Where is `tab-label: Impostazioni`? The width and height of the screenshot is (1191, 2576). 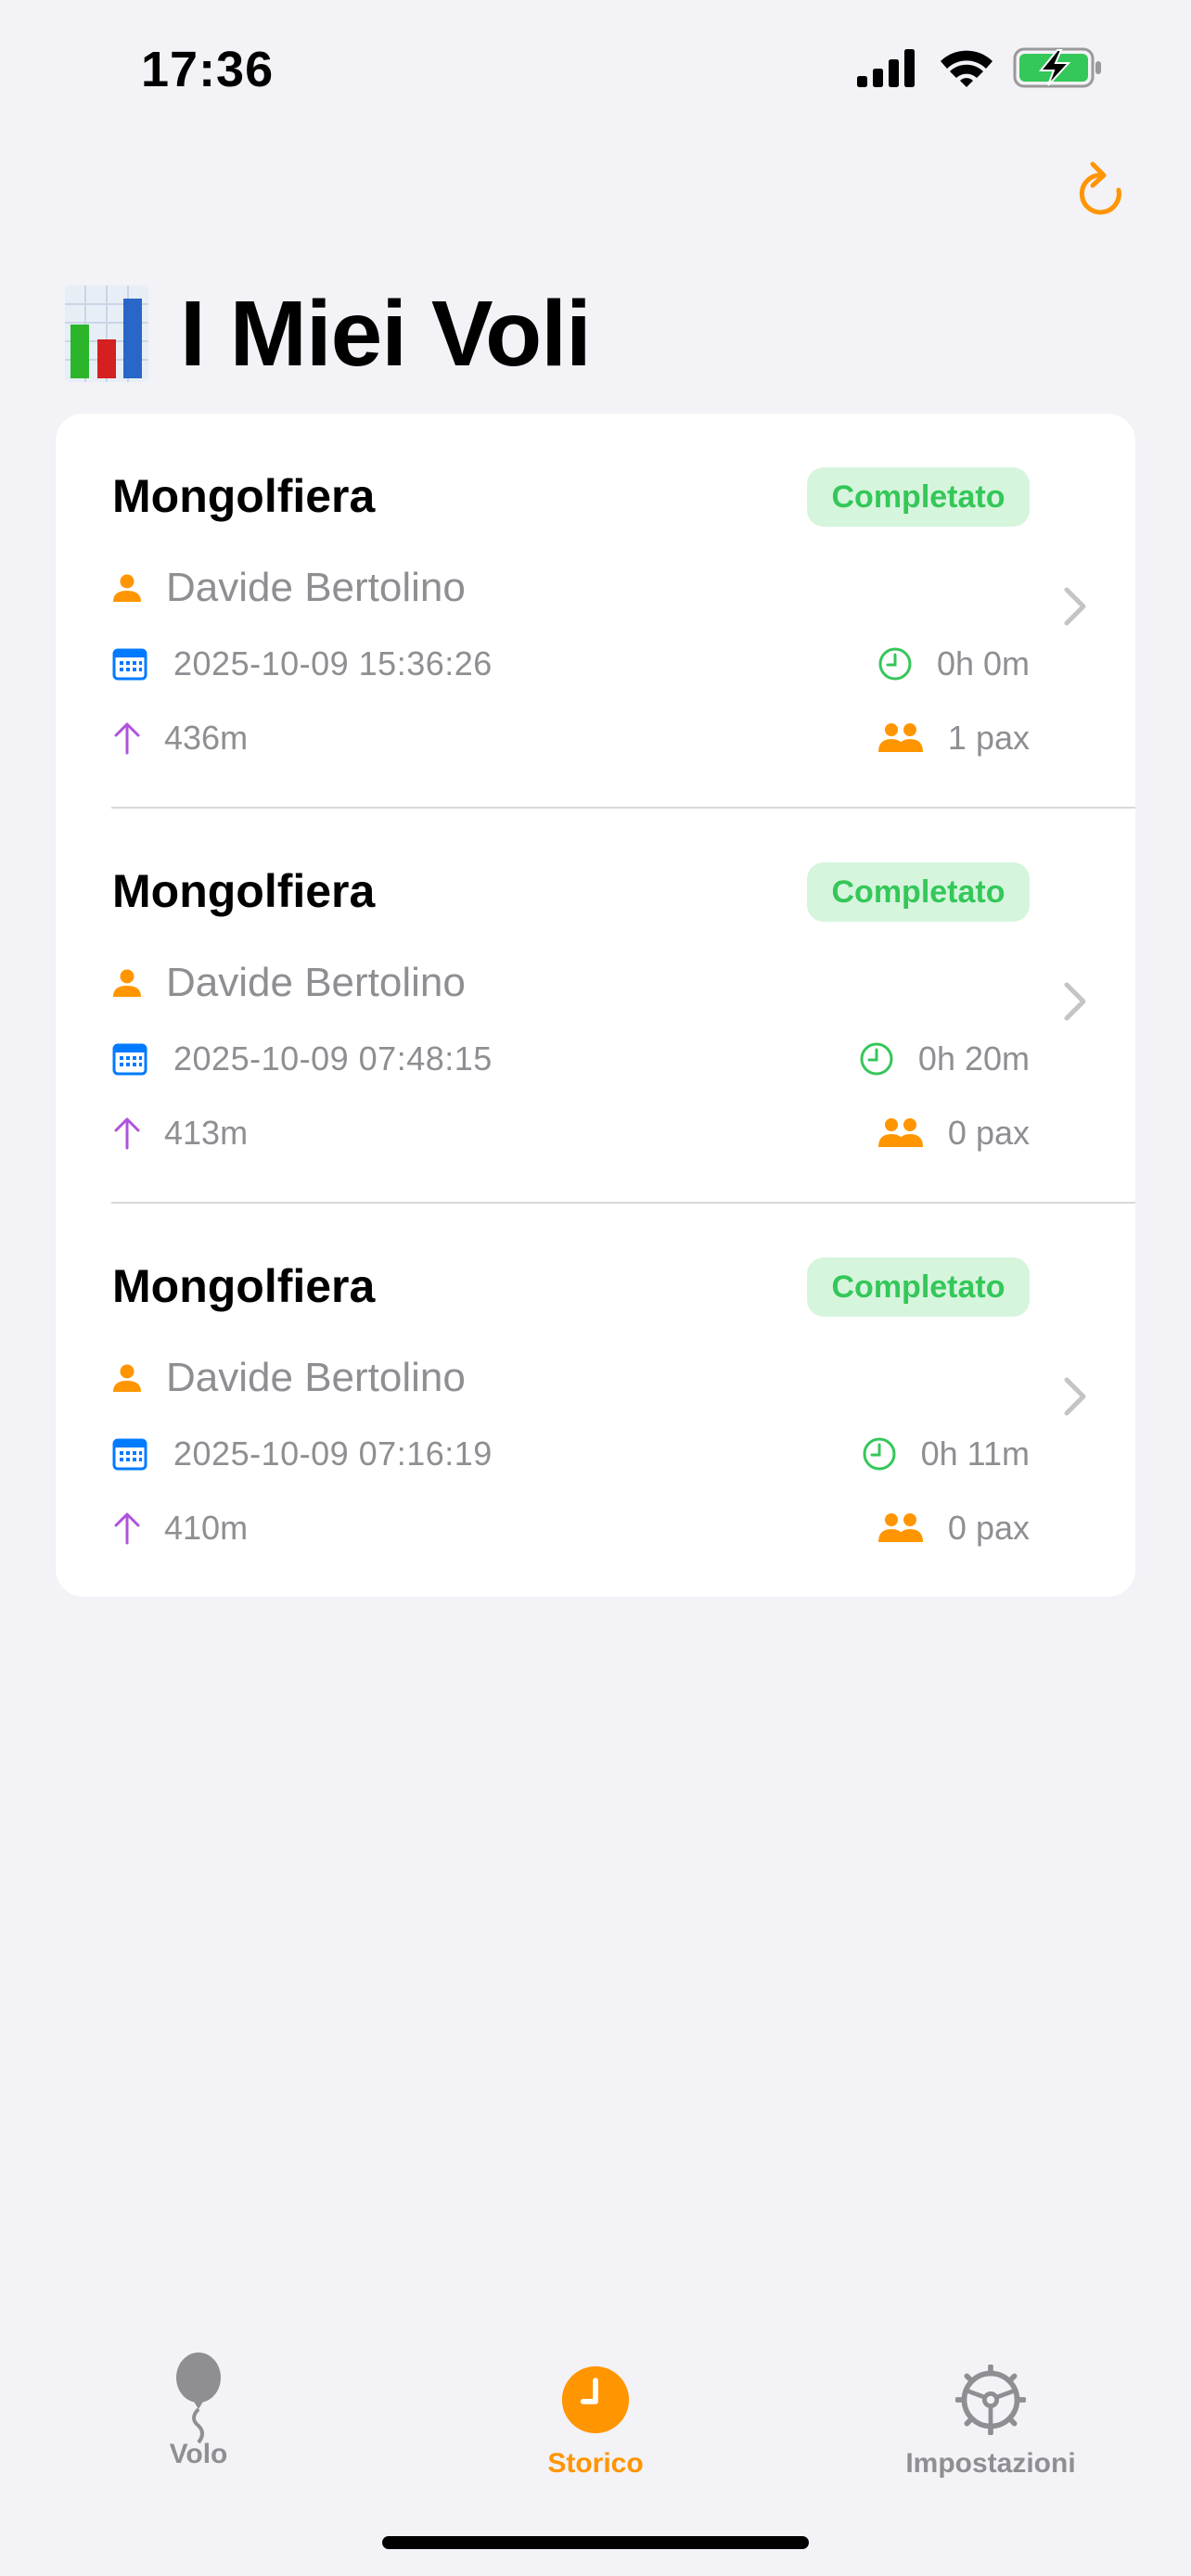
tab-label: Impostazioni is located at coordinates (990, 2463).